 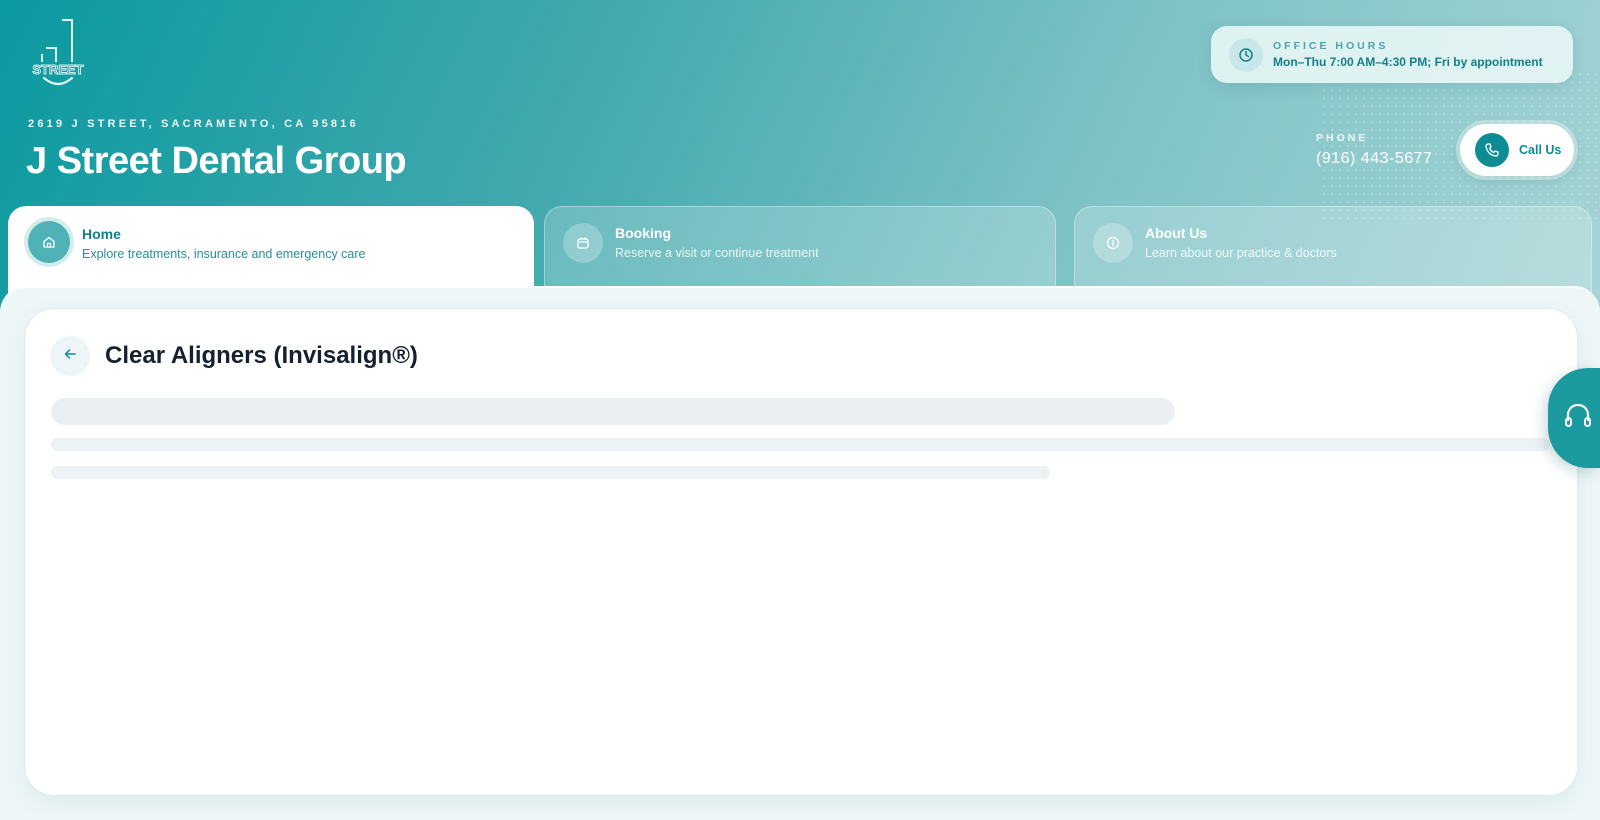 I want to click on tab-about-us-subtitle: Learn about our practice & doctors, so click(x=1241, y=253).